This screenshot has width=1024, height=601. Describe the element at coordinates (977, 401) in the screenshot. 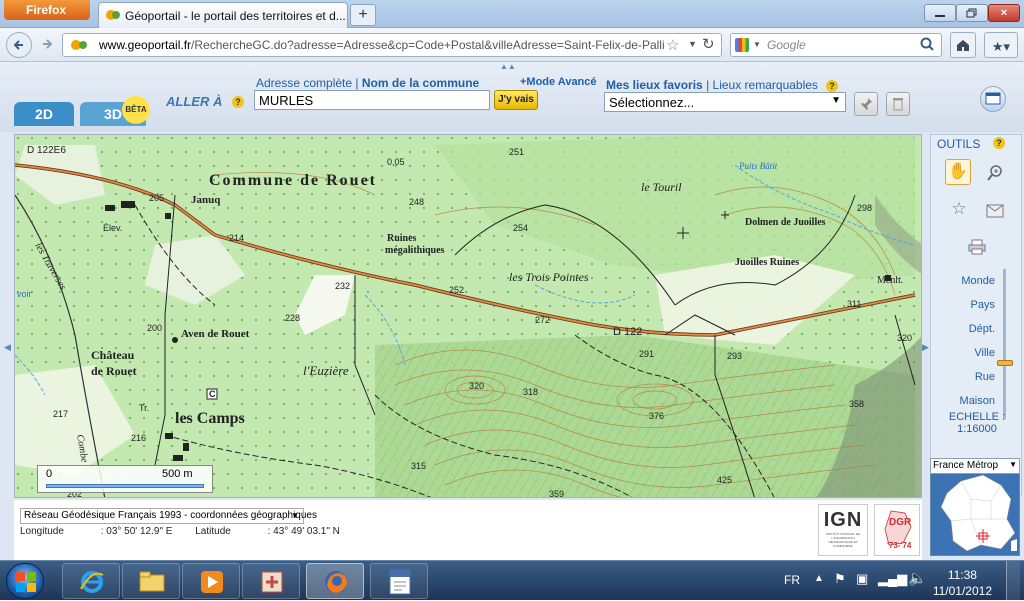

I see `zoom-level-maison: Maison` at that location.